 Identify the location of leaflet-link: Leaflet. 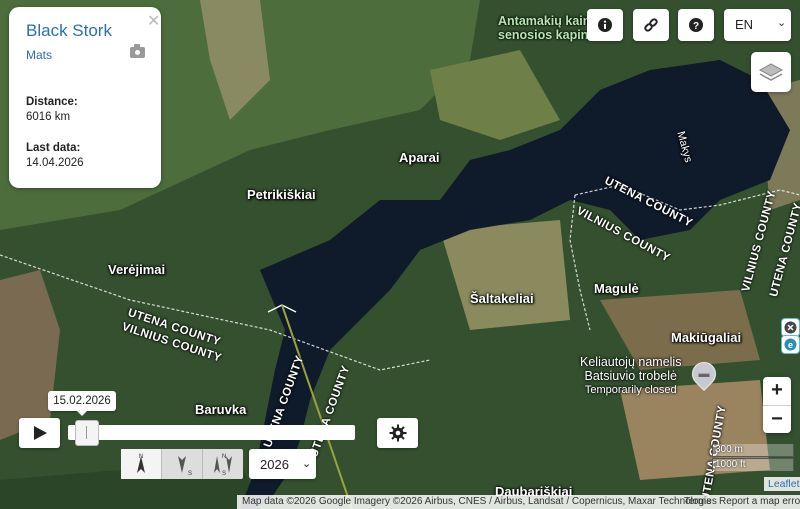
(782, 484).